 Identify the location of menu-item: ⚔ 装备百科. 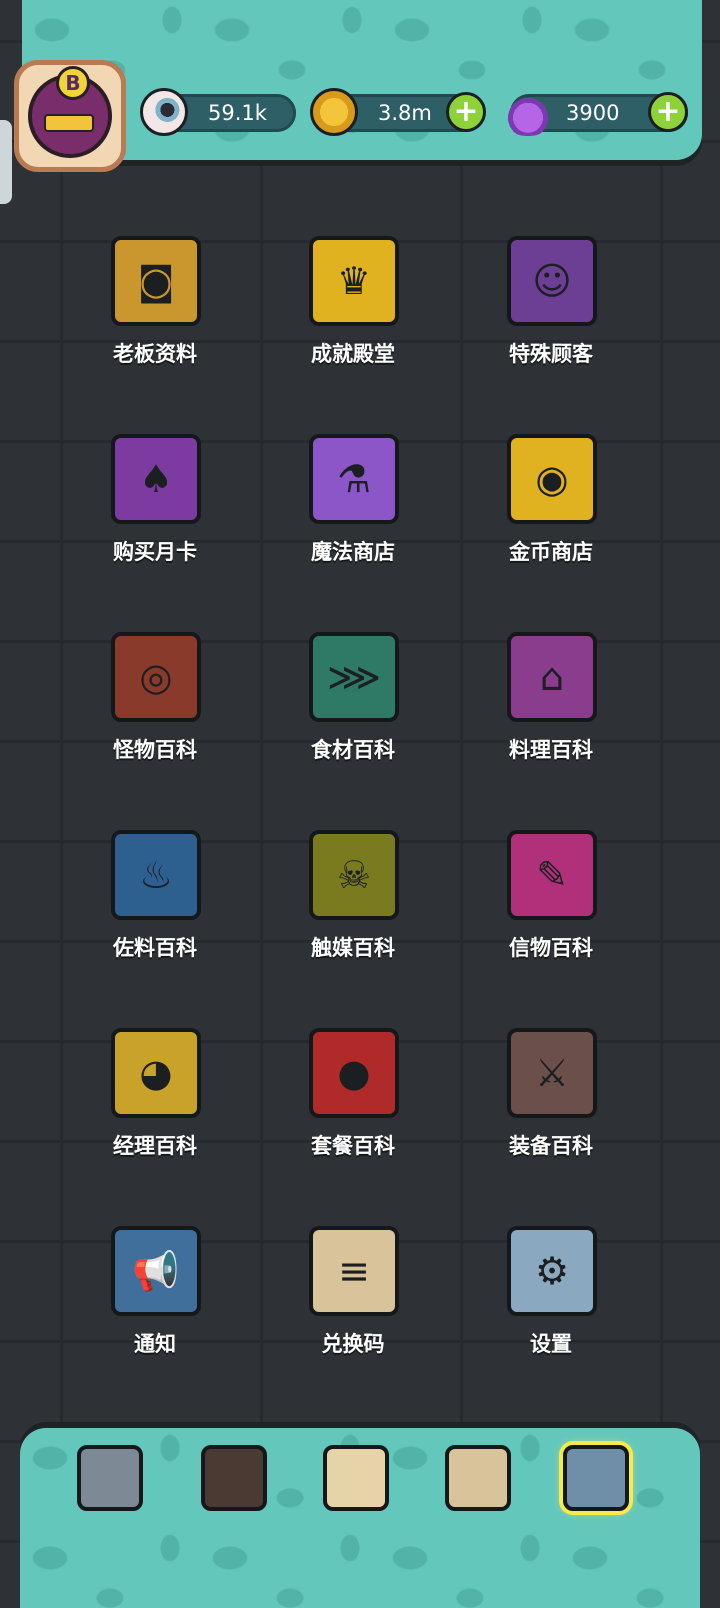
(551, 1118).